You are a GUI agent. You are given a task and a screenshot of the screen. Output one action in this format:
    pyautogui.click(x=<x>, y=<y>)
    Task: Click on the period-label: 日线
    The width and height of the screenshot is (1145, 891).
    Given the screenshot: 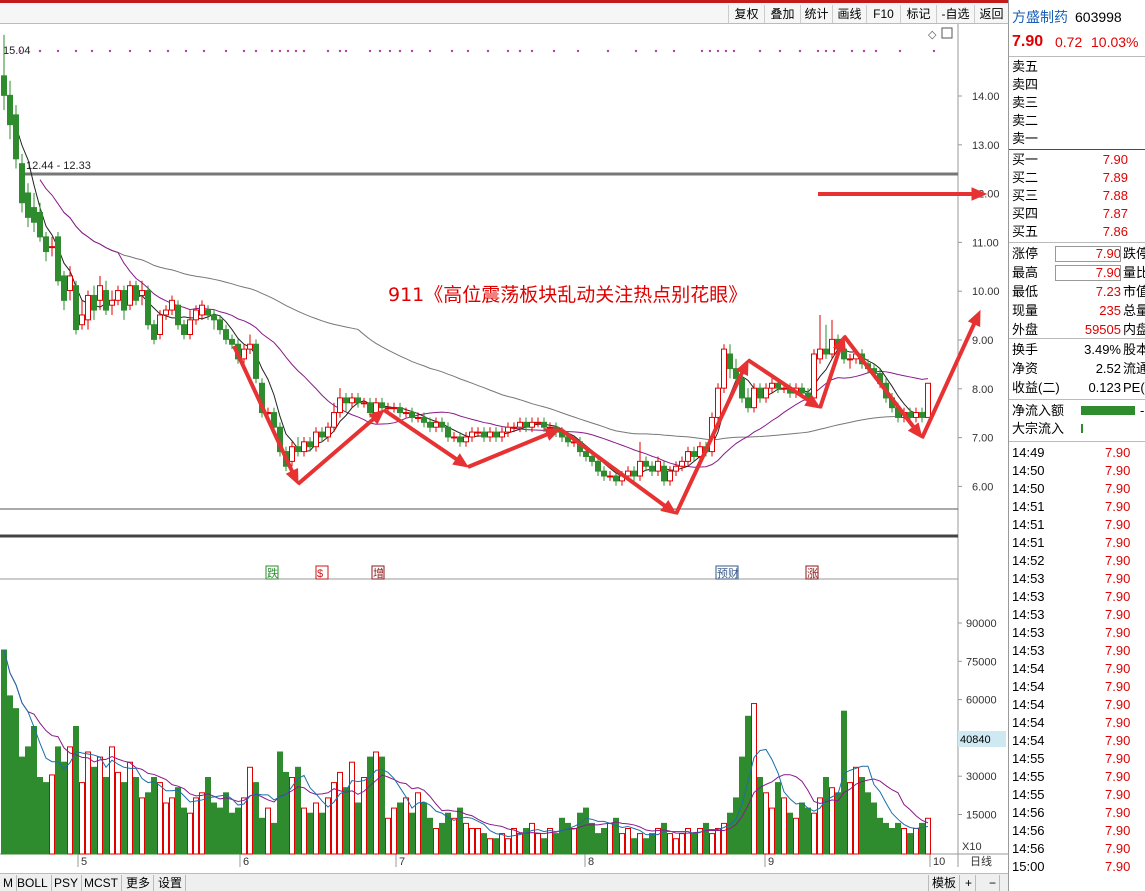 What is the action you would take?
    pyautogui.click(x=981, y=860)
    